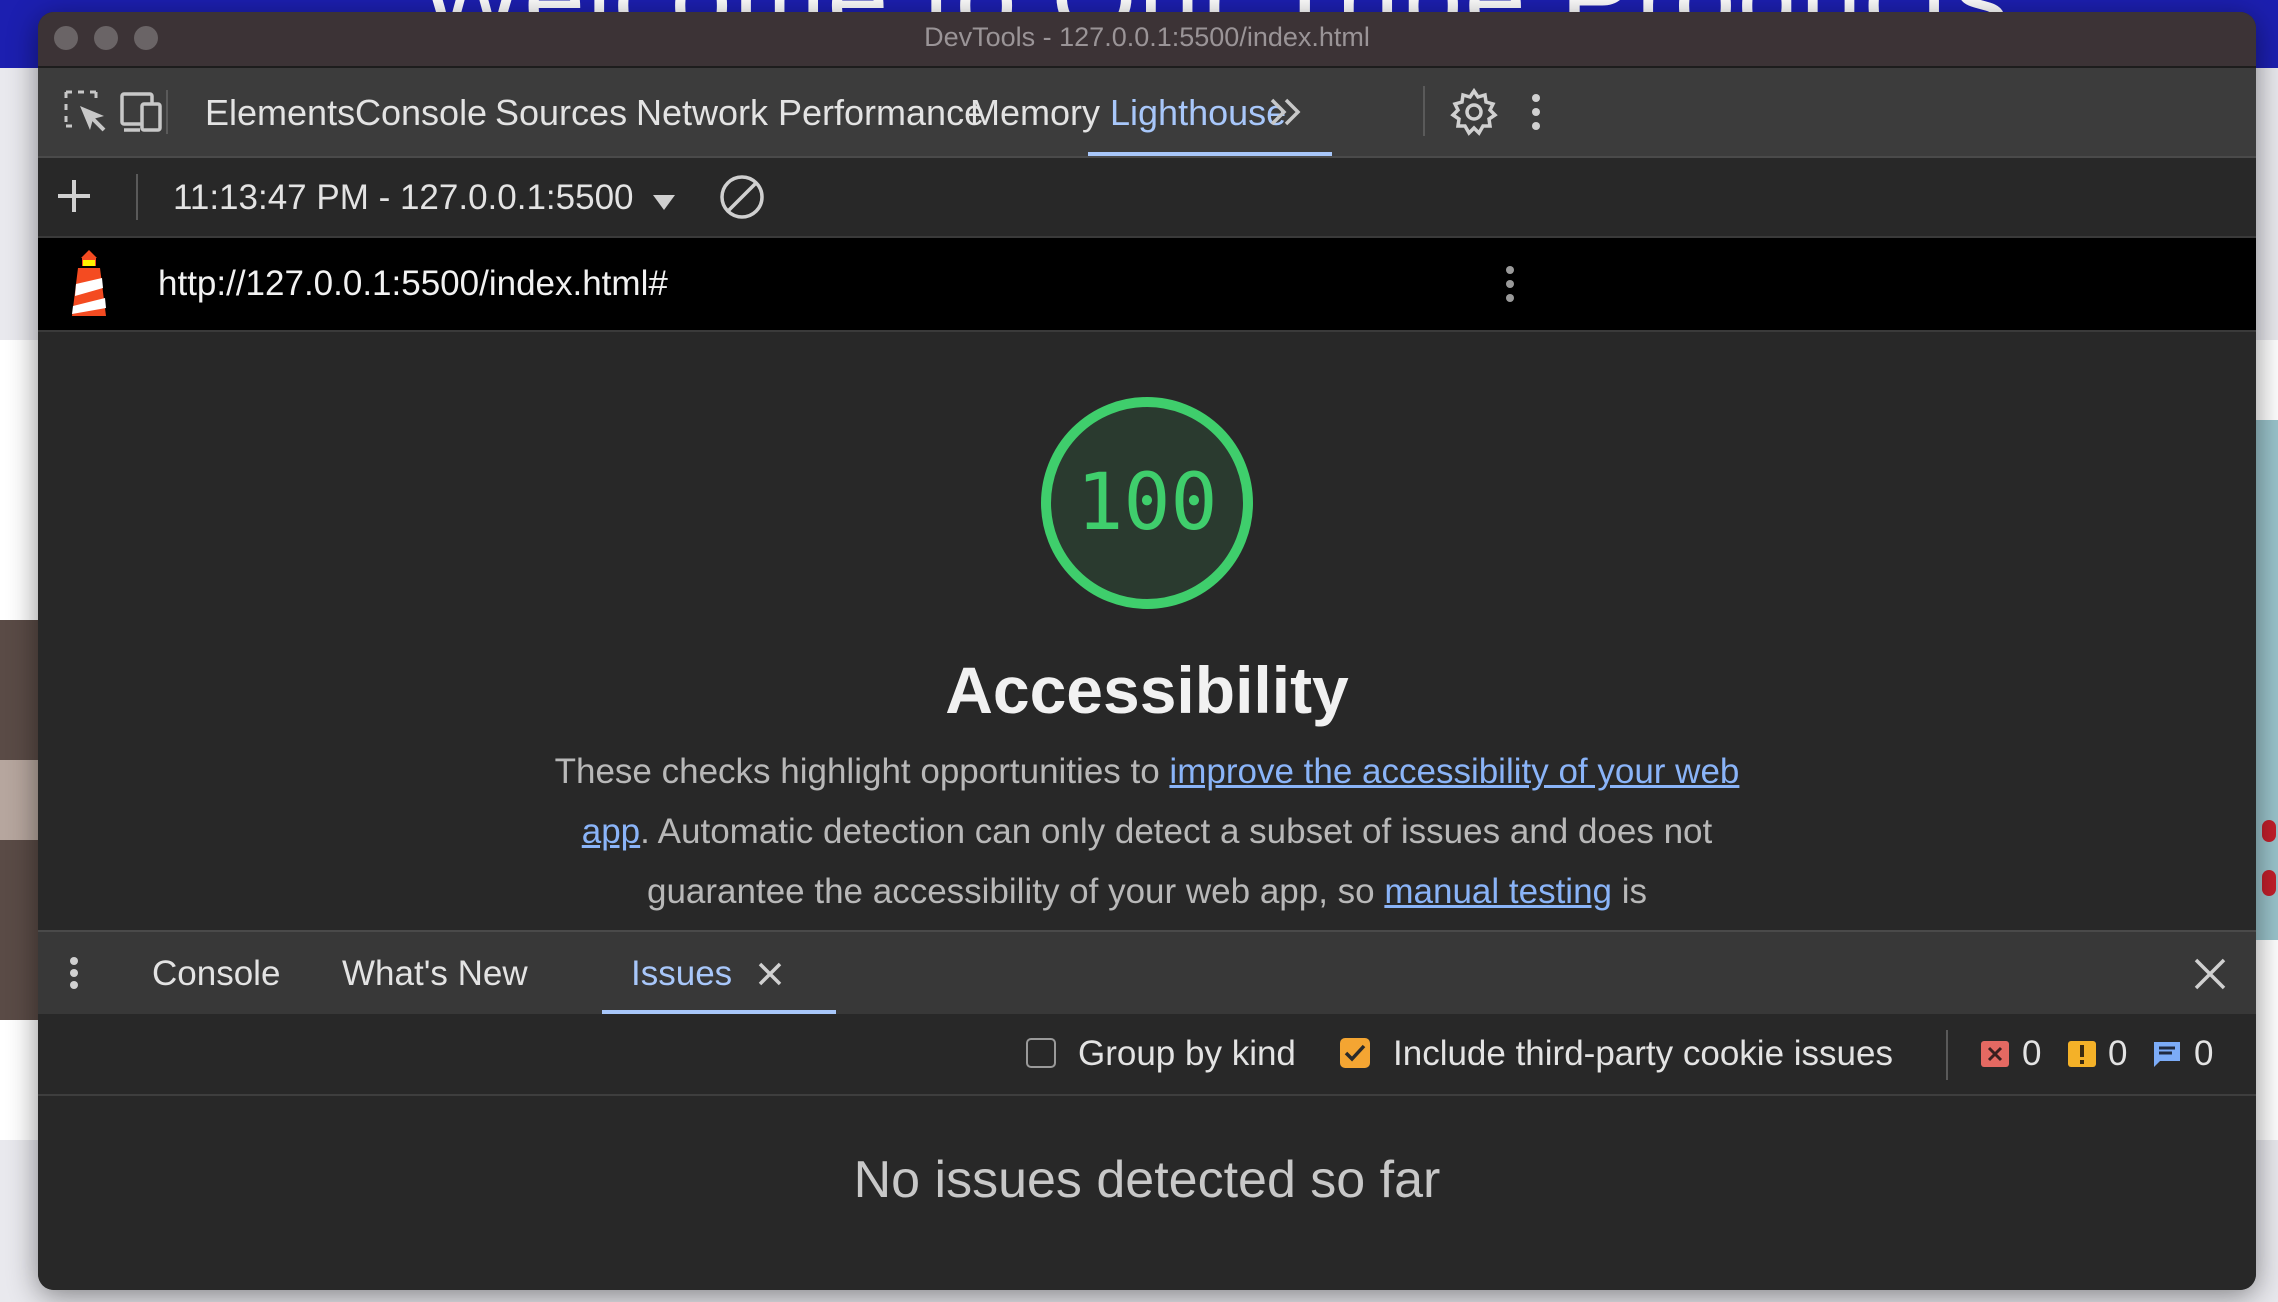 The height and width of the screenshot is (1302, 2278). I want to click on tab-sources: Sources, so click(561, 112).